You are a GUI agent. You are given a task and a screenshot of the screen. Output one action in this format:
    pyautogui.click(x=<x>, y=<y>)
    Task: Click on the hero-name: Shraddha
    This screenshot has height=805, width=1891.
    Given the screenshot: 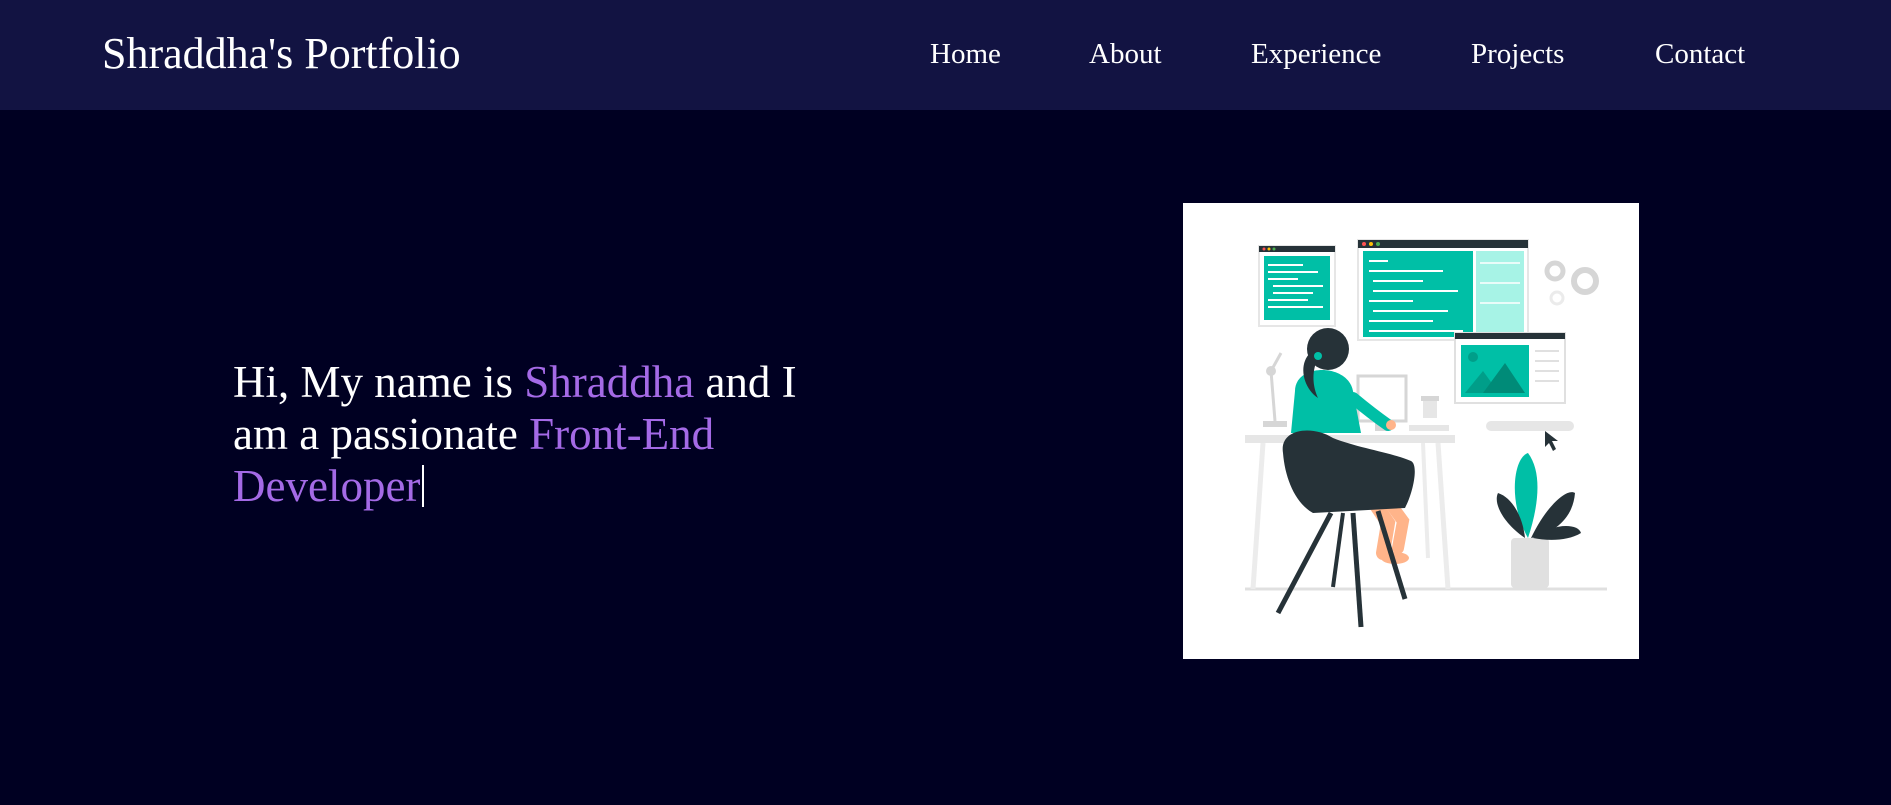 What is the action you would take?
    pyautogui.click(x=609, y=382)
    